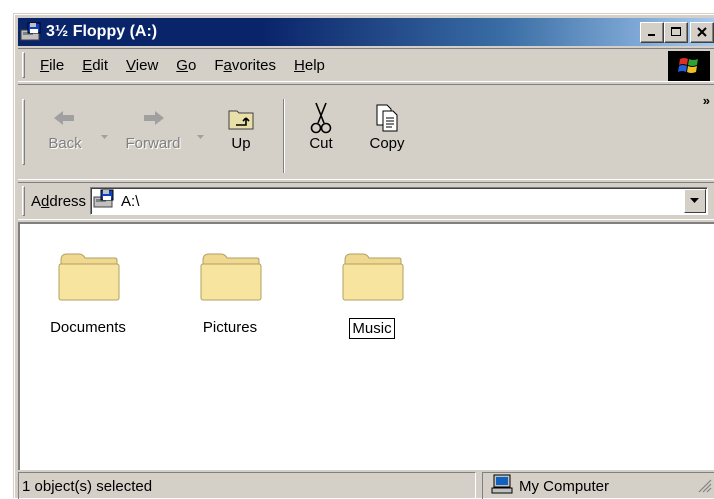  What do you see at coordinates (230, 327) in the screenshot?
I see `folder-name: Pictures` at bounding box center [230, 327].